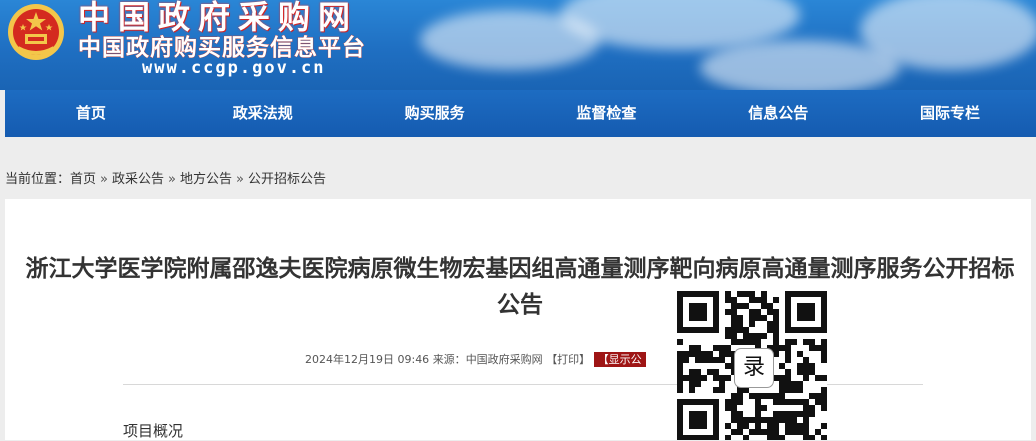 Image resolution: width=1036 pixels, height=441 pixels. What do you see at coordinates (138, 179) in the screenshot?
I see `breadcrumb-item-procurement-notices: 政采公告` at bounding box center [138, 179].